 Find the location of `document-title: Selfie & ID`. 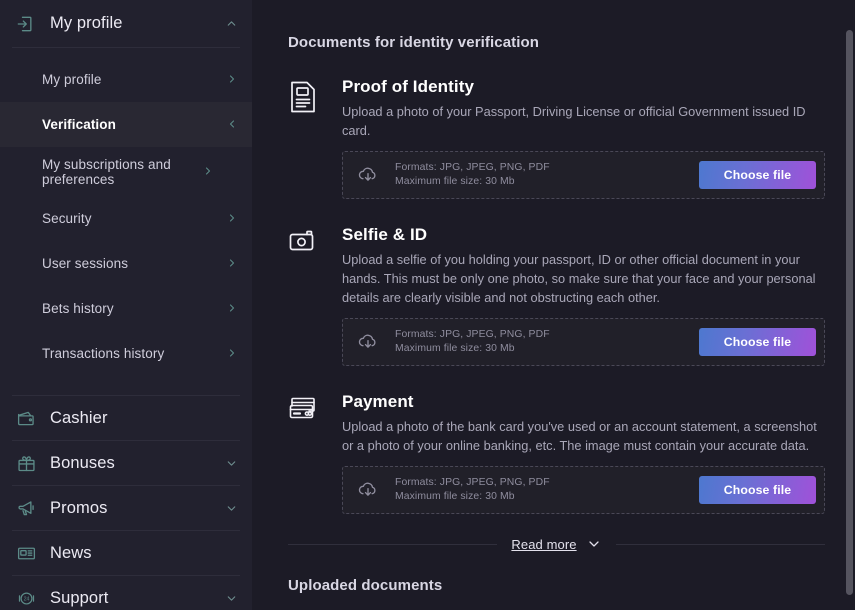

document-title: Selfie & ID is located at coordinates (385, 234).